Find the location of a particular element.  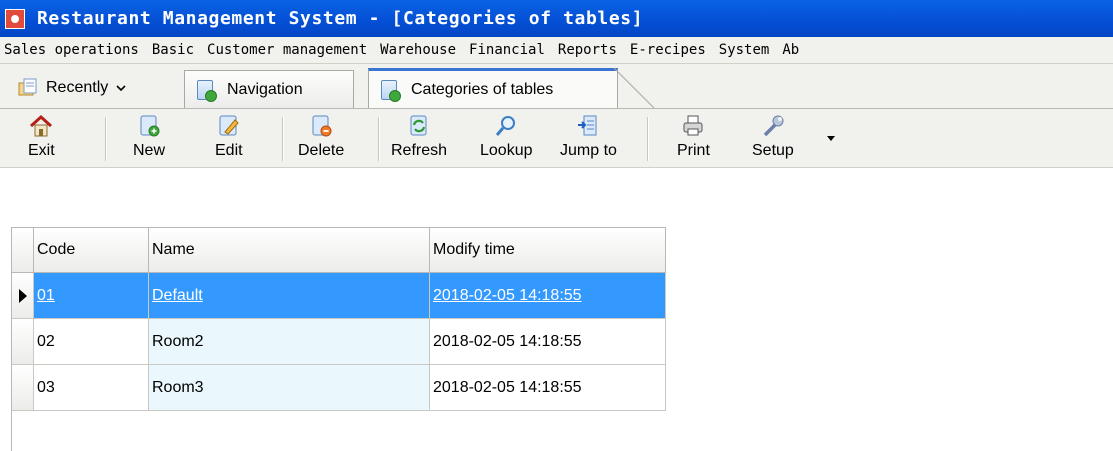

table-row: 01 Default 2018-02-05 14:18:55 is located at coordinates (338, 296).